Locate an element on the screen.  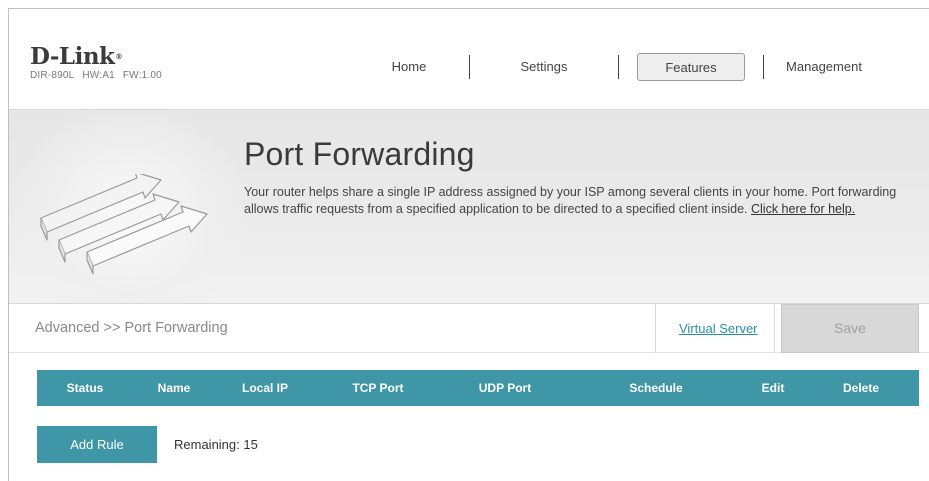
main-nav: Home Settings Features Management is located at coordinates (616, 67).